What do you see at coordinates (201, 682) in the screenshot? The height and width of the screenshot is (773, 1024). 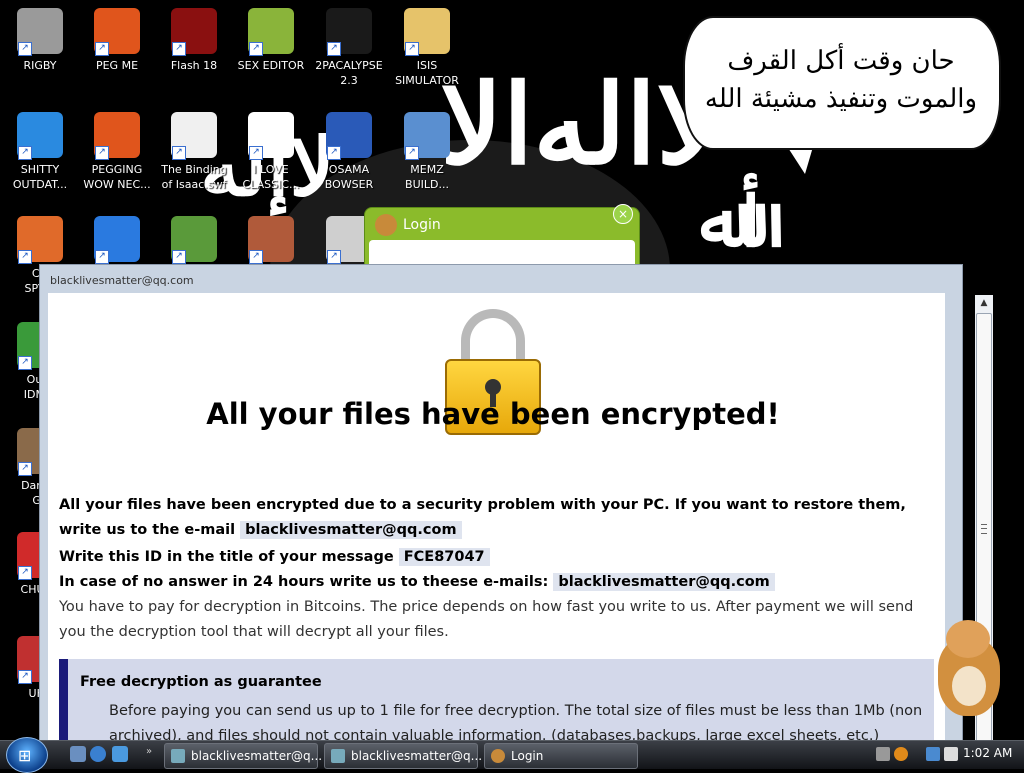 I see `guarantee-title: Free decryption as guarantee` at bounding box center [201, 682].